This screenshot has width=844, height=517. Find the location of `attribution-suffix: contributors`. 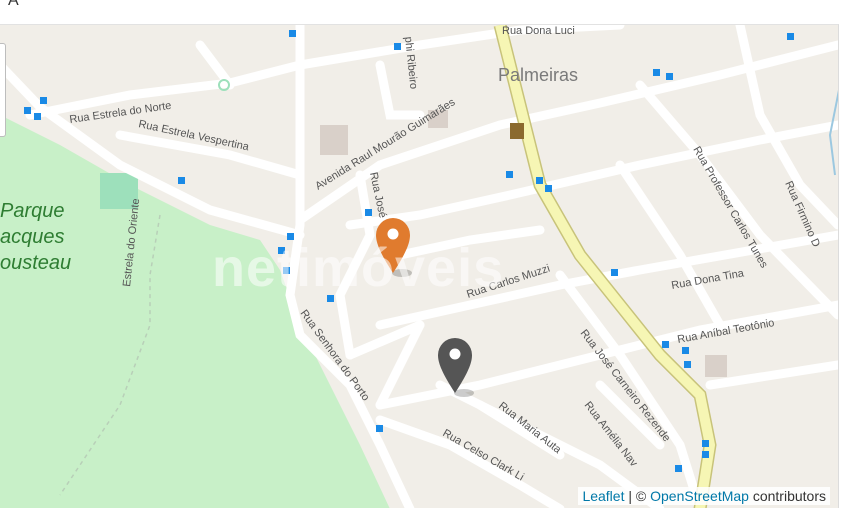

attribution-suffix: contributors is located at coordinates (787, 496).